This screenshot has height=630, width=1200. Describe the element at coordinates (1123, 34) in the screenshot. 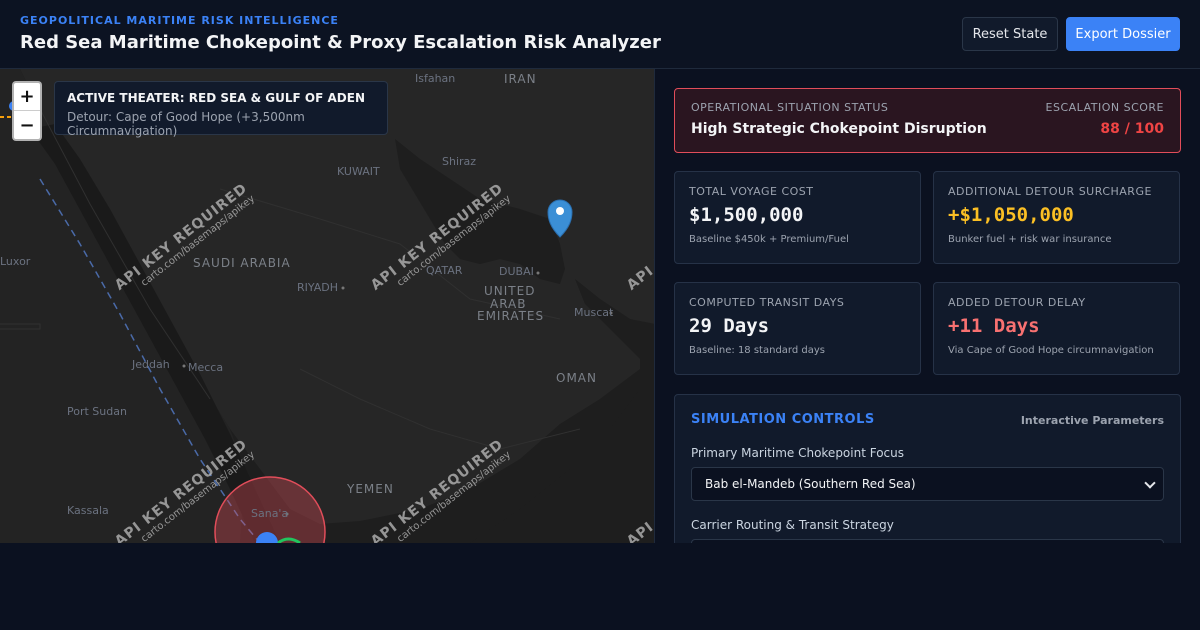

I see `export-dossier-button: Export Dossier` at that location.